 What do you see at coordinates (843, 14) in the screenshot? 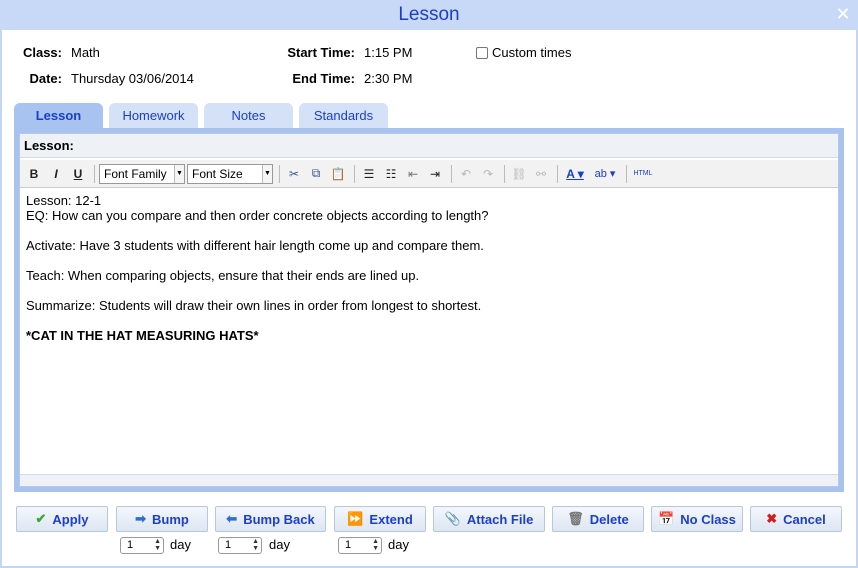
I see `close-icon: ✕` at bounding box center [843, 14].